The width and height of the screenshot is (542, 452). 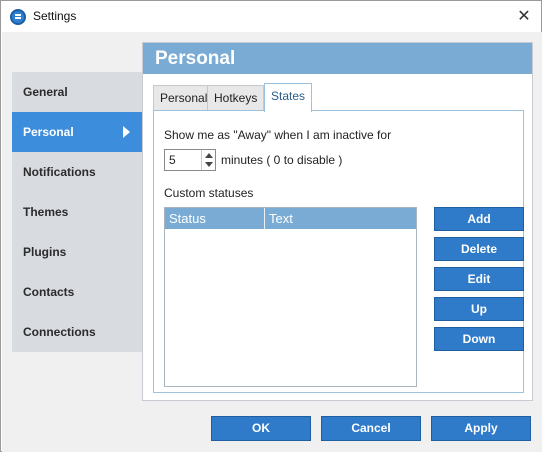 I want to click on delete-button: Delete, so click(x=479, y=249).